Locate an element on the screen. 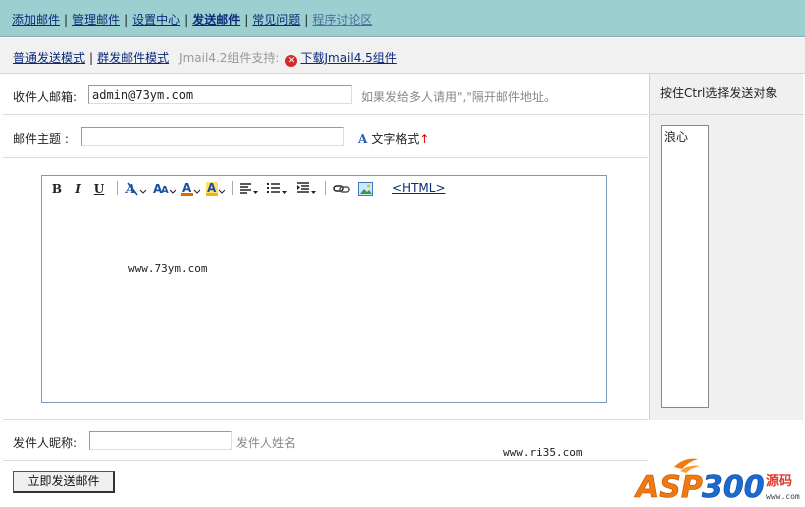 The height and width of the screenshot is (507, 805). mode-bar: 普通发送模式 | 群发邮件模式 Jmail4.2组件支持: ✕ 下载Jmail4.5组件 is located at coordinates (402, 56).